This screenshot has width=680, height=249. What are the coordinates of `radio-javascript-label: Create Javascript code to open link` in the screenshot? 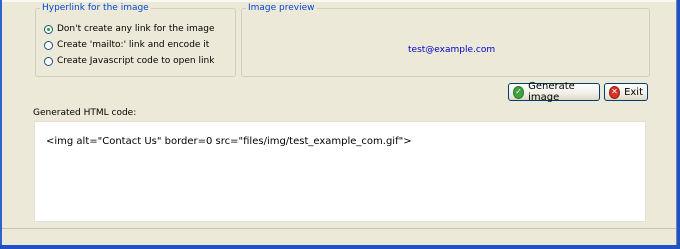 It's located at (136, 61).